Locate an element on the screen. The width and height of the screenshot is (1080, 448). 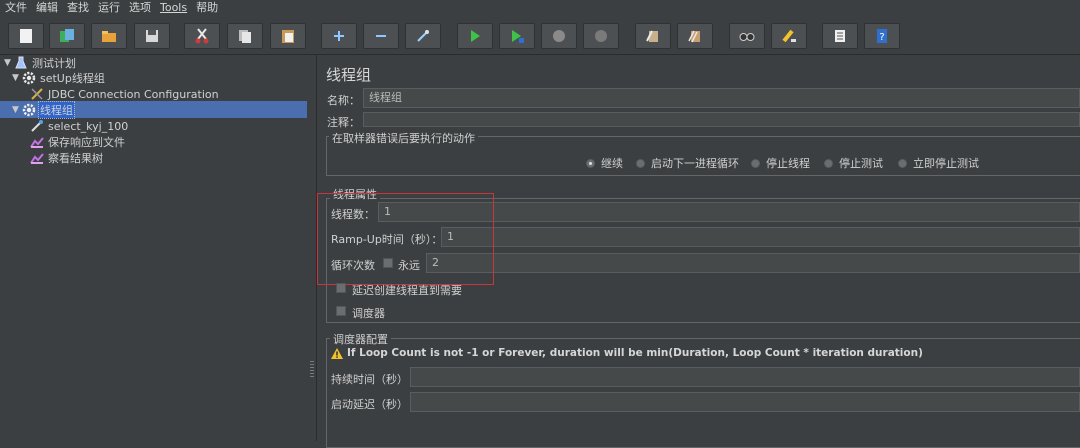
shutdown-button is located at coordinates (601, 36).